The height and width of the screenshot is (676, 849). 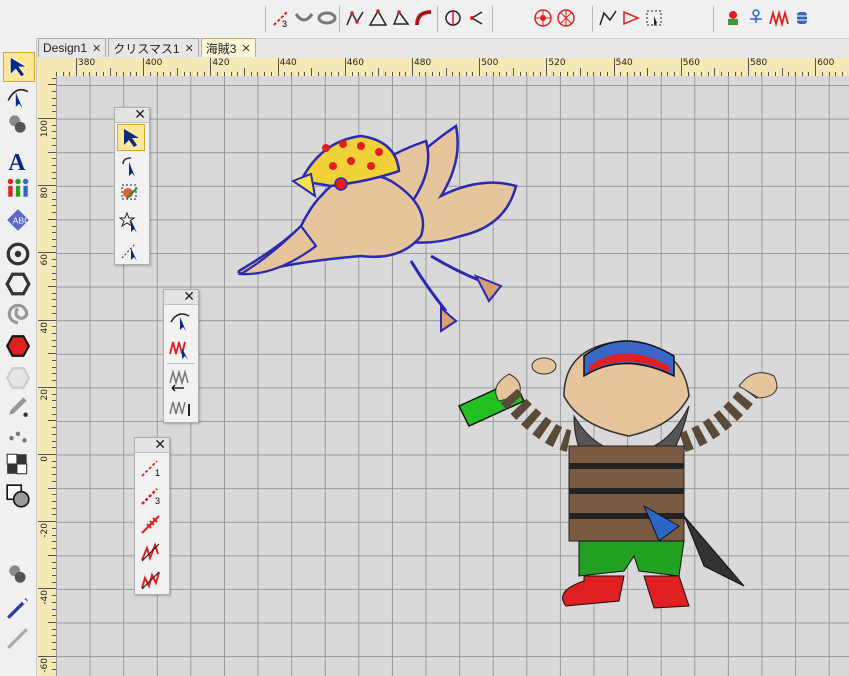 What do you see at coordinates (18, 124) in the screenshot?
I see `stitch-tool-button` at bounding box center [18, 124].